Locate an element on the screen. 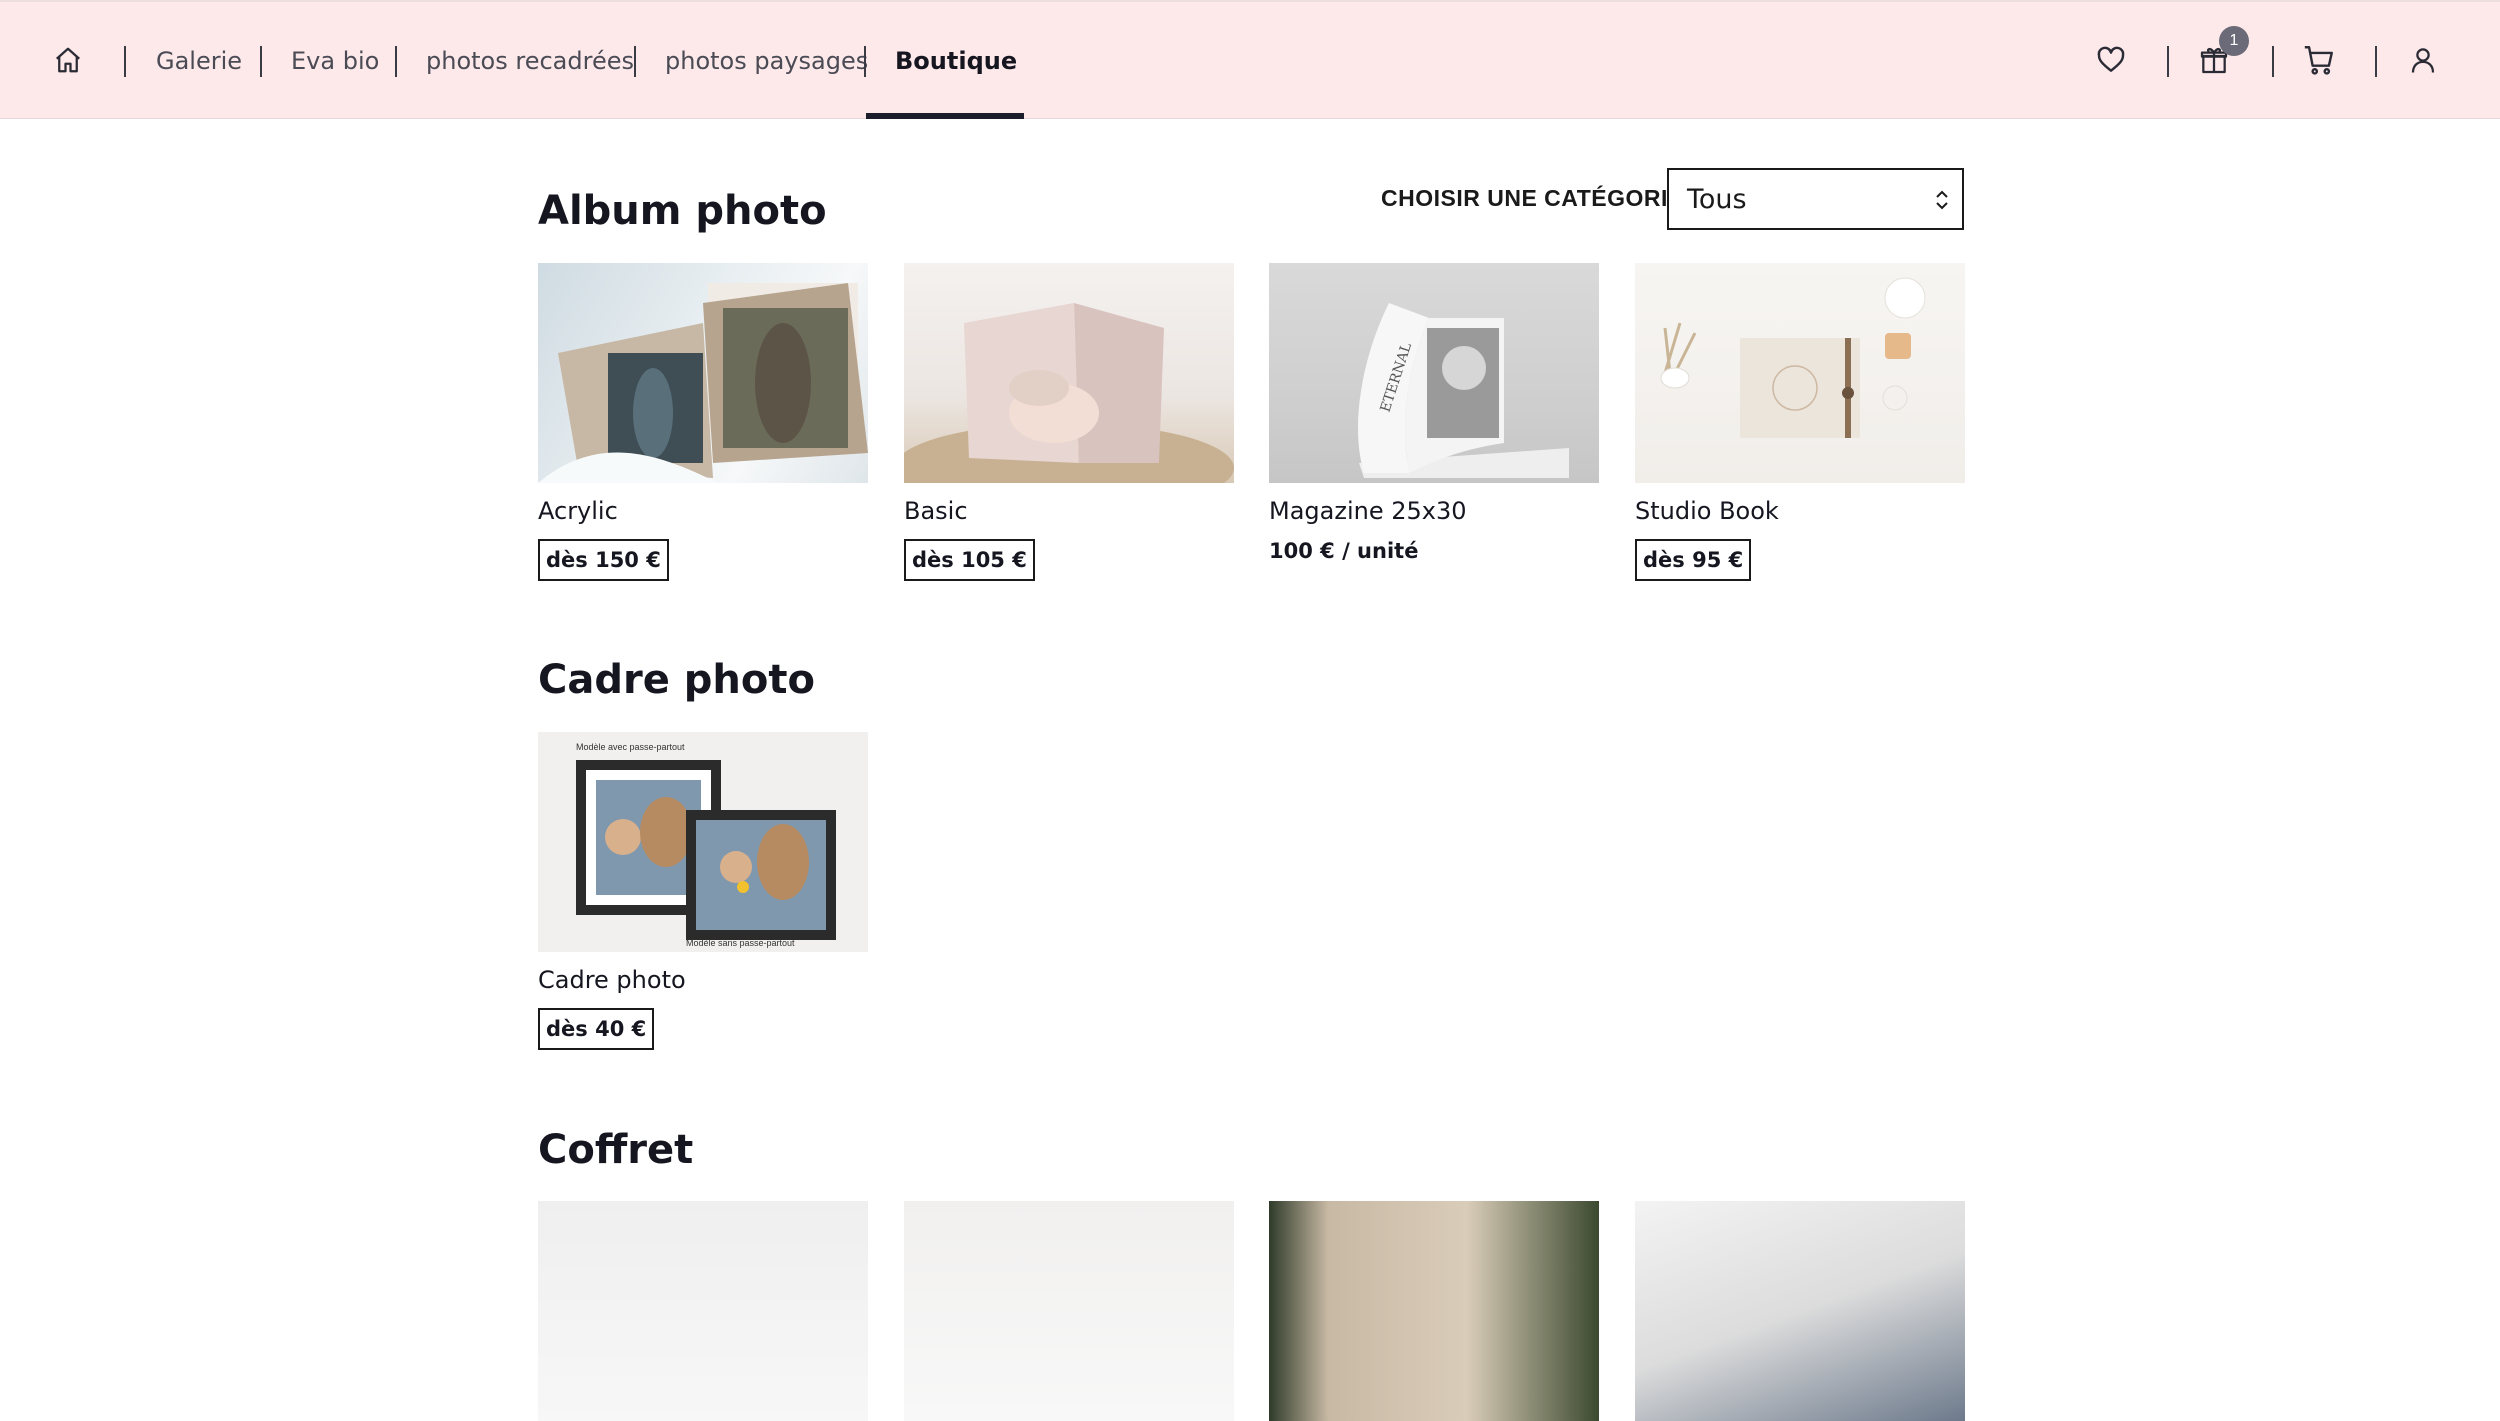  product-card-studio-book: Studio Book dès 95 € is located at coordinates (1800, 422).